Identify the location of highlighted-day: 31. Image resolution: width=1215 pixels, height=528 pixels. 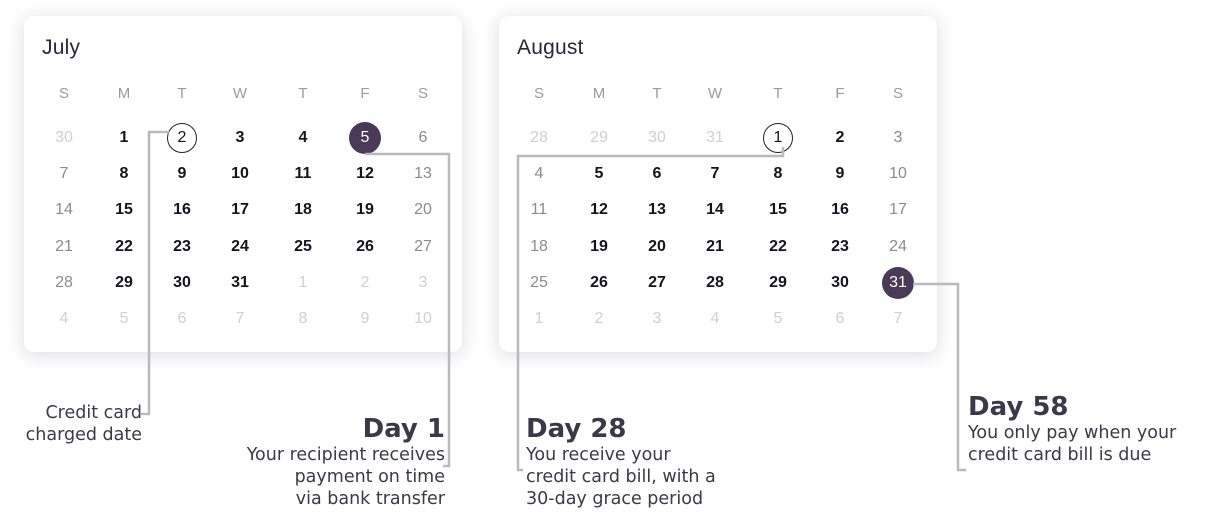
(898, 283).